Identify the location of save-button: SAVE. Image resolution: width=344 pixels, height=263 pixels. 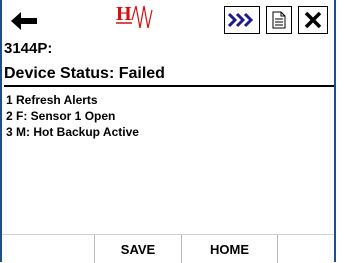
(138, 249).